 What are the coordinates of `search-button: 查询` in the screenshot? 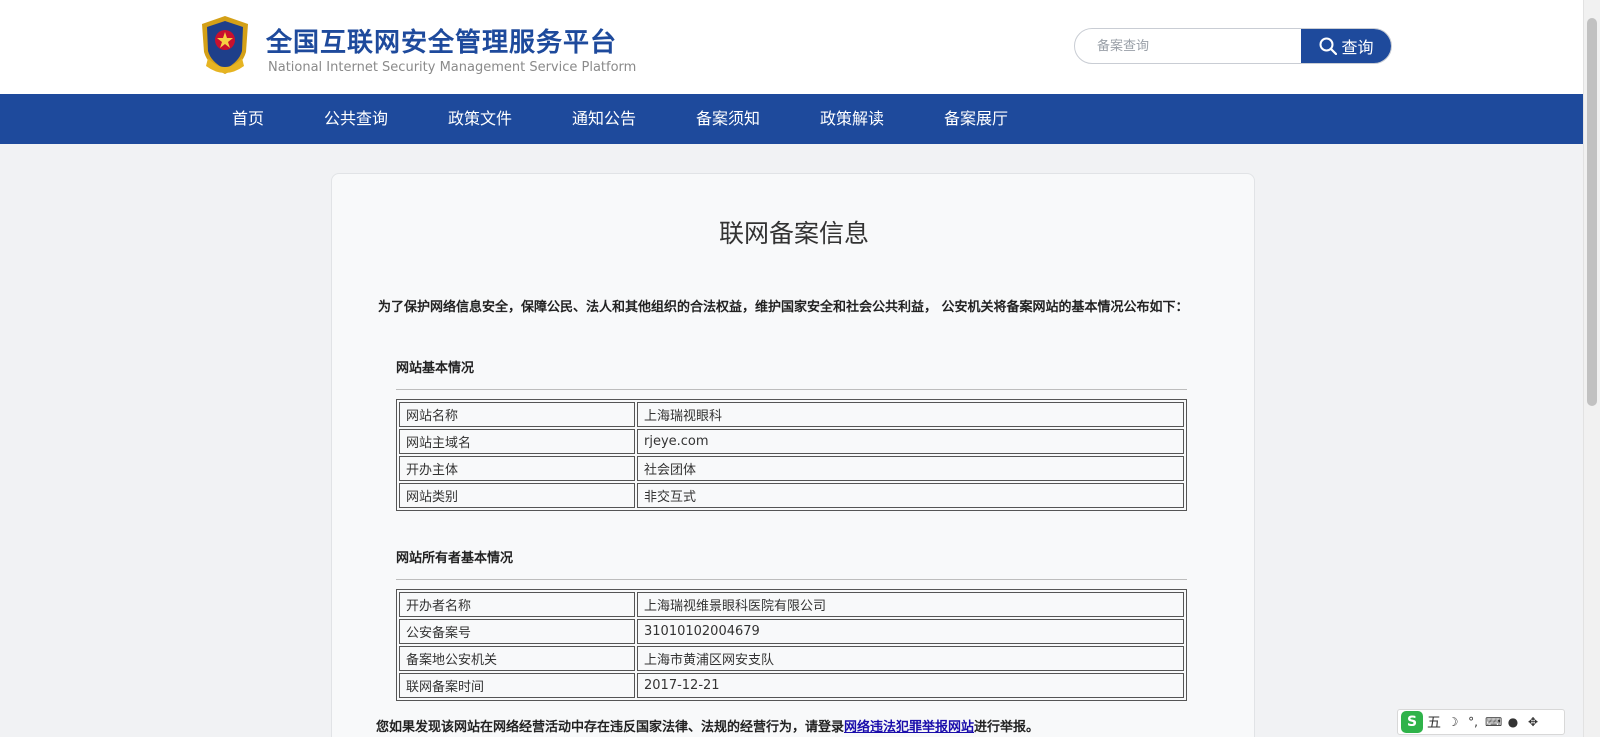 It's located at (1346, 46).